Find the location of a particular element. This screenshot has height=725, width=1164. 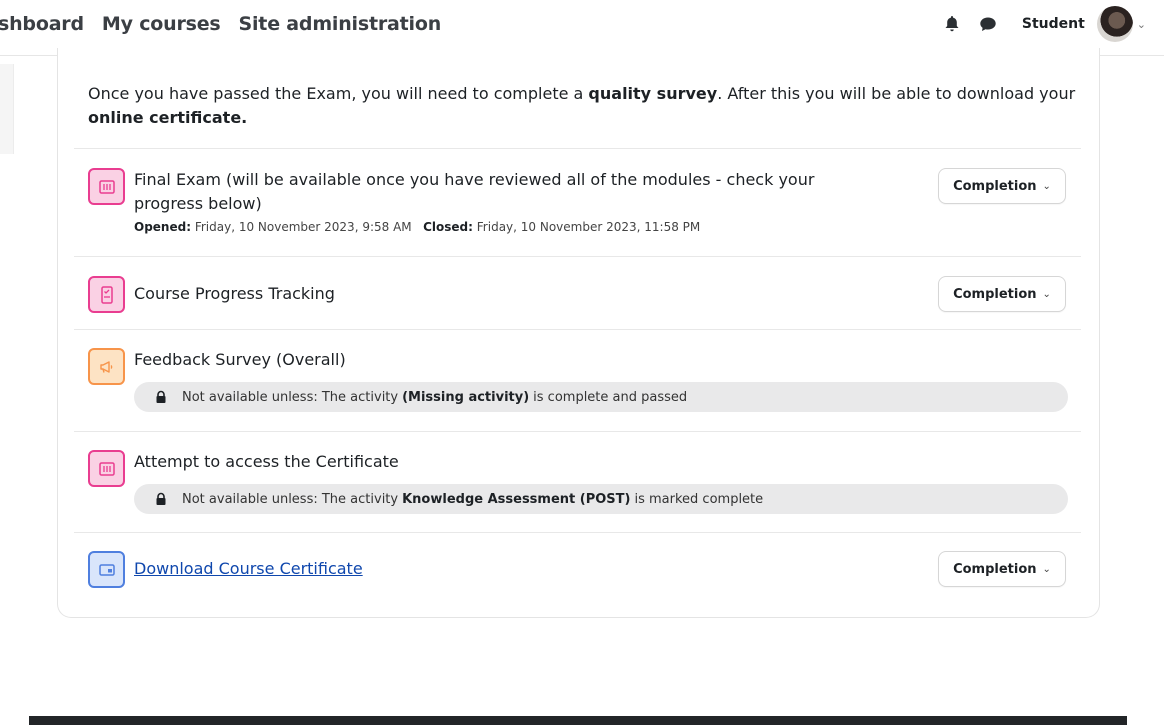

megaphone-icon is located at coordinates (106, 366).